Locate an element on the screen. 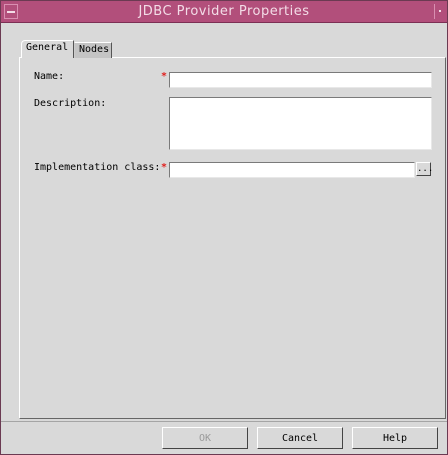  name-required-marker: * is located at coordinates (164, 76).